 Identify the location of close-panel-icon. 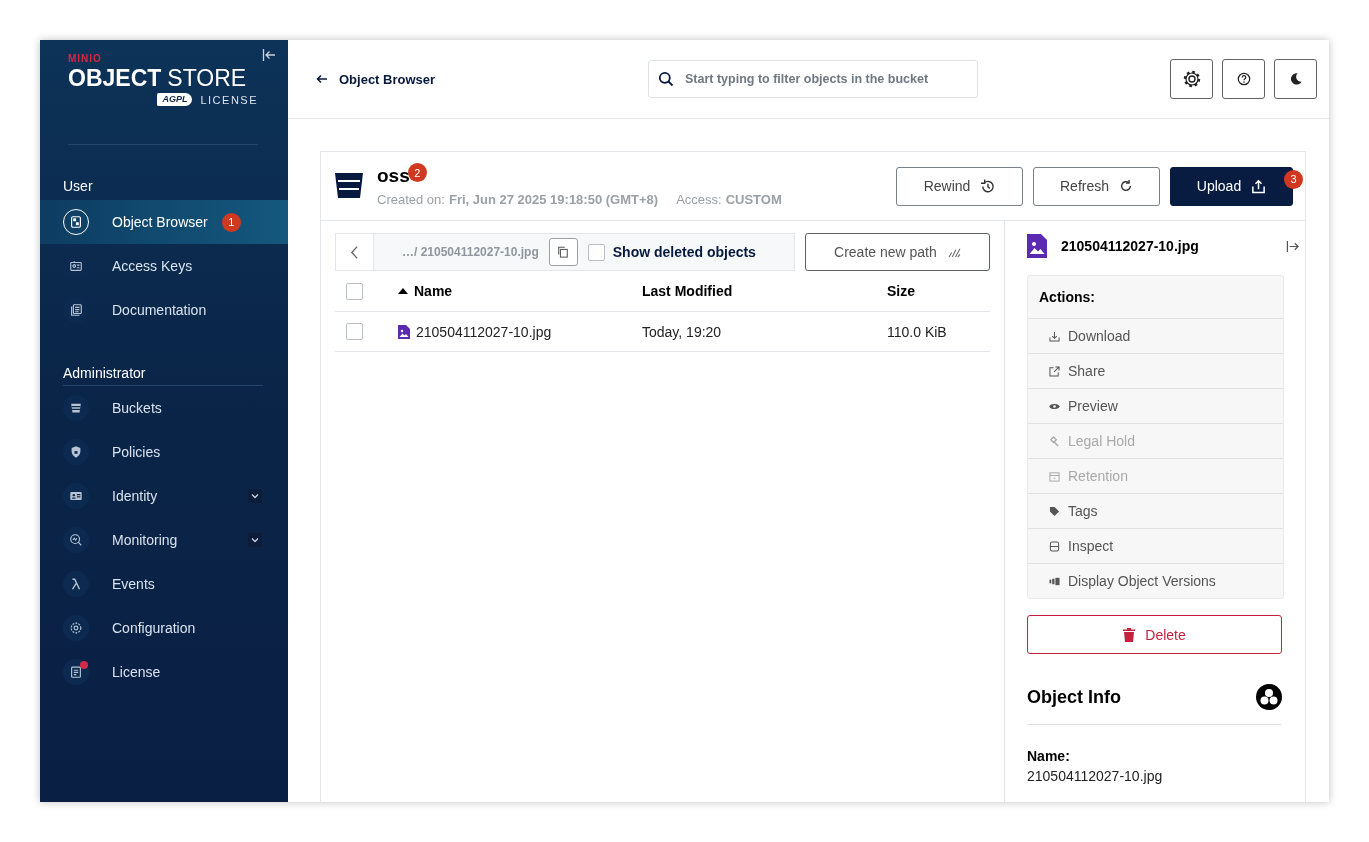
(1292, 246).